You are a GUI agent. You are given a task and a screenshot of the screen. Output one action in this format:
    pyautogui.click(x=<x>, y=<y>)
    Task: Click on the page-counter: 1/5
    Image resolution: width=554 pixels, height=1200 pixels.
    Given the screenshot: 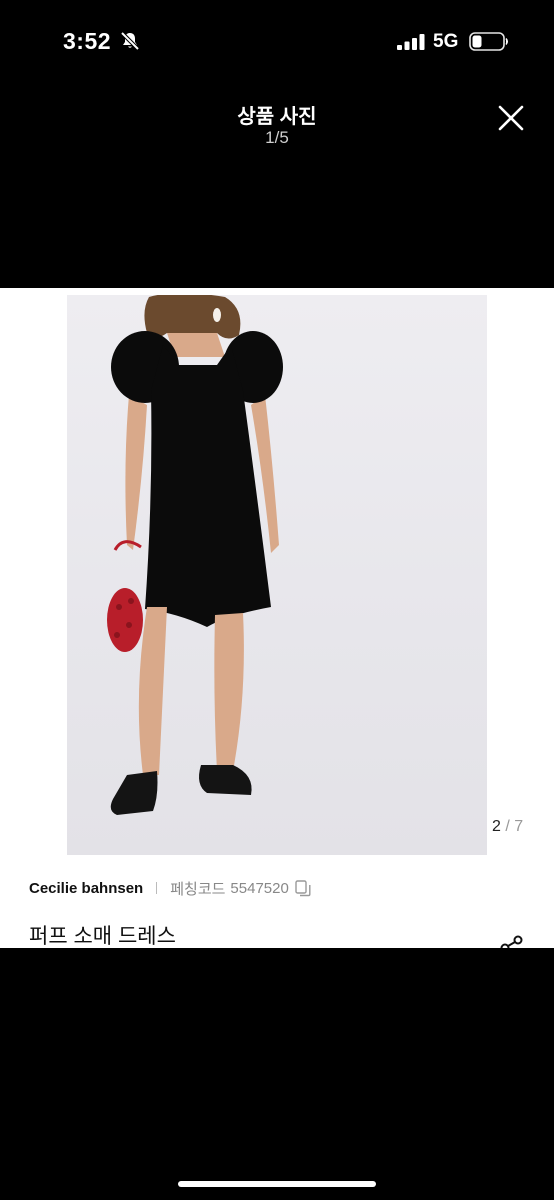 What is the action you would take?
    pyautogui.click(x=277, y=137)
    